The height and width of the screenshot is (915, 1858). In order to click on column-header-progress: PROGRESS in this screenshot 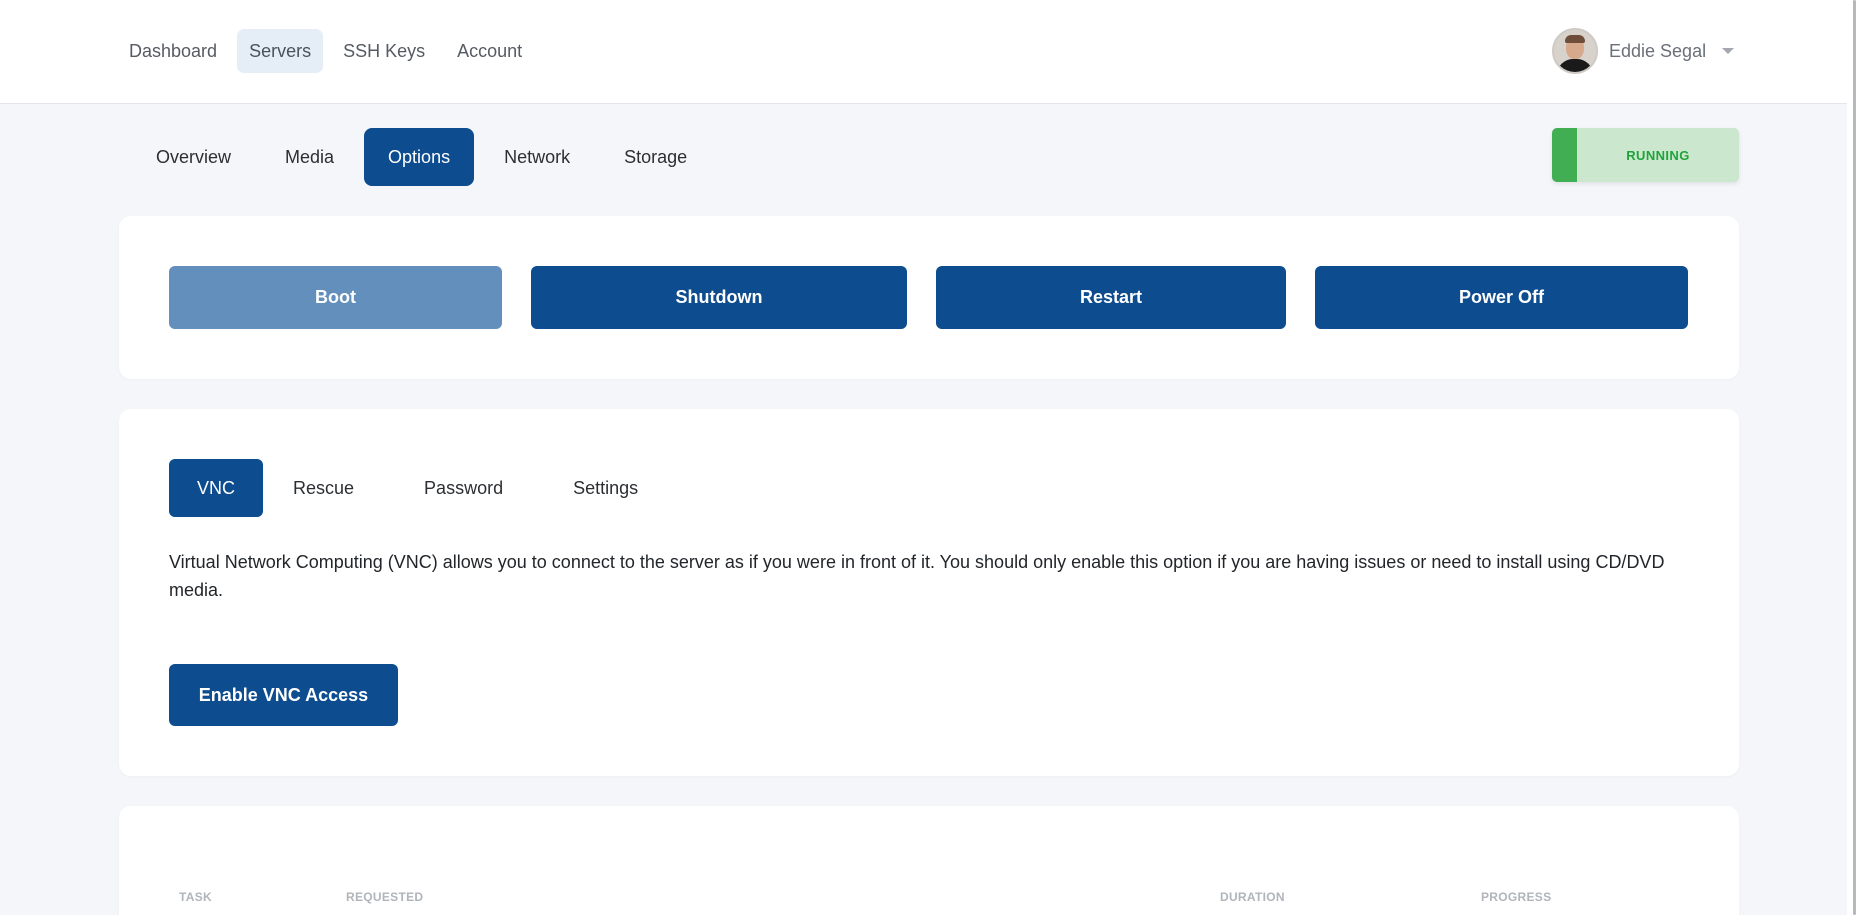, I will do `click(1516, 897)`.